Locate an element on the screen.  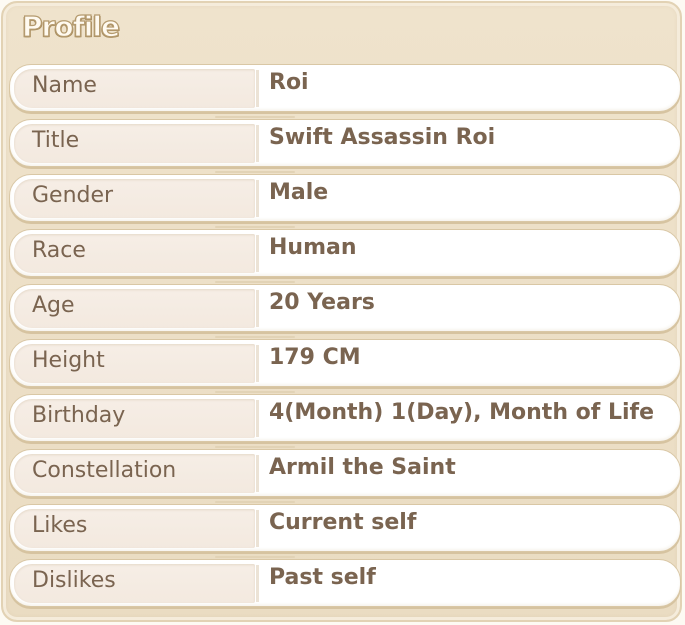
row-value: Armil the Saint is located at coordinates (362, 467).